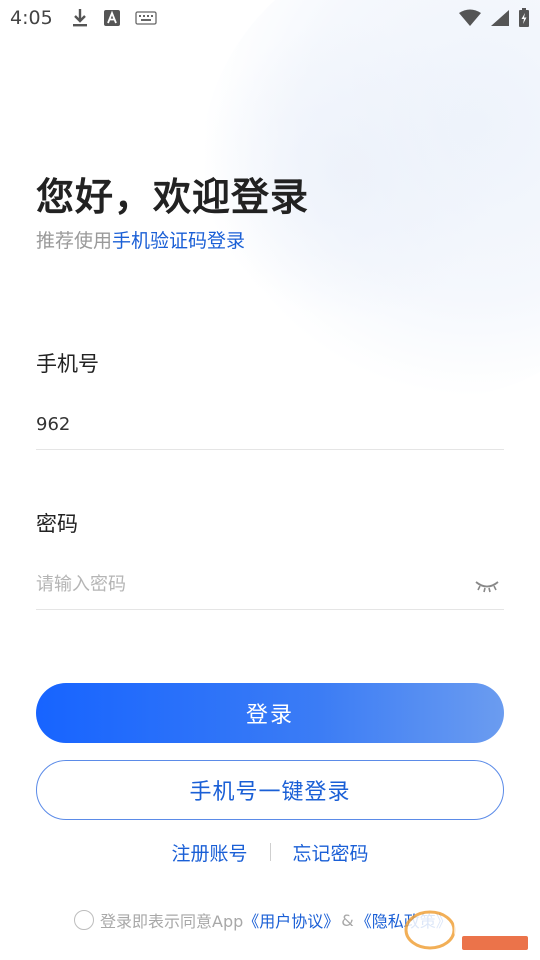 This screenshot has width=540, height=960. Describe the element at coordinates (146, 18) in the screenshot. I see `keyboard-icon` at that location.